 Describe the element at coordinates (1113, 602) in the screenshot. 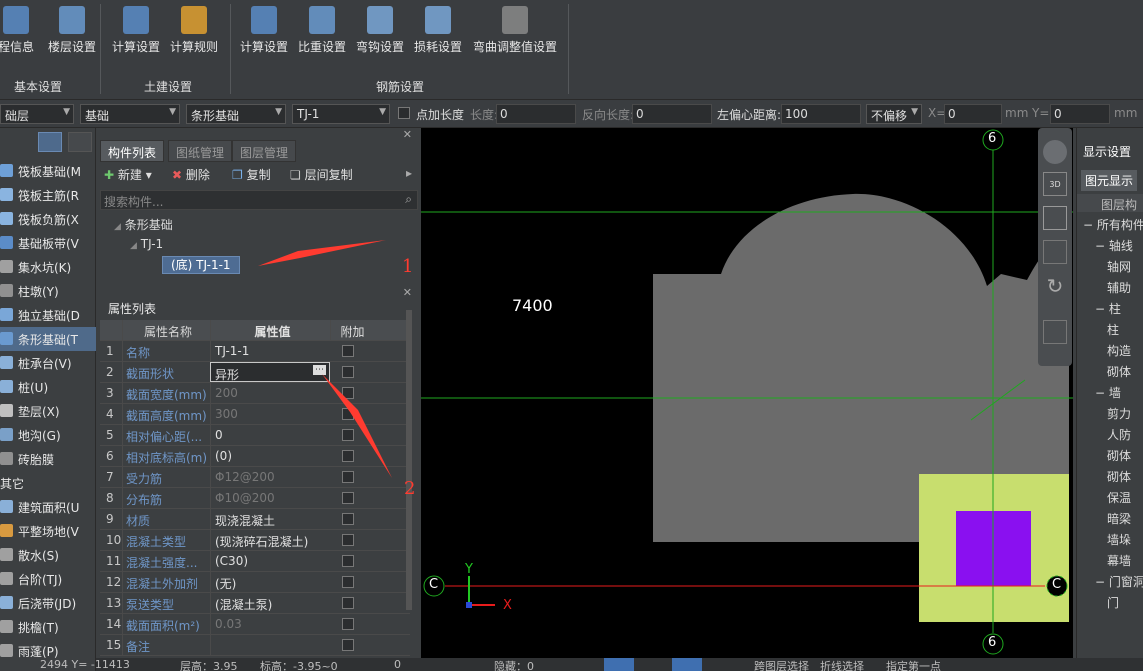

I see `layer-tree-item: 门` at that location.